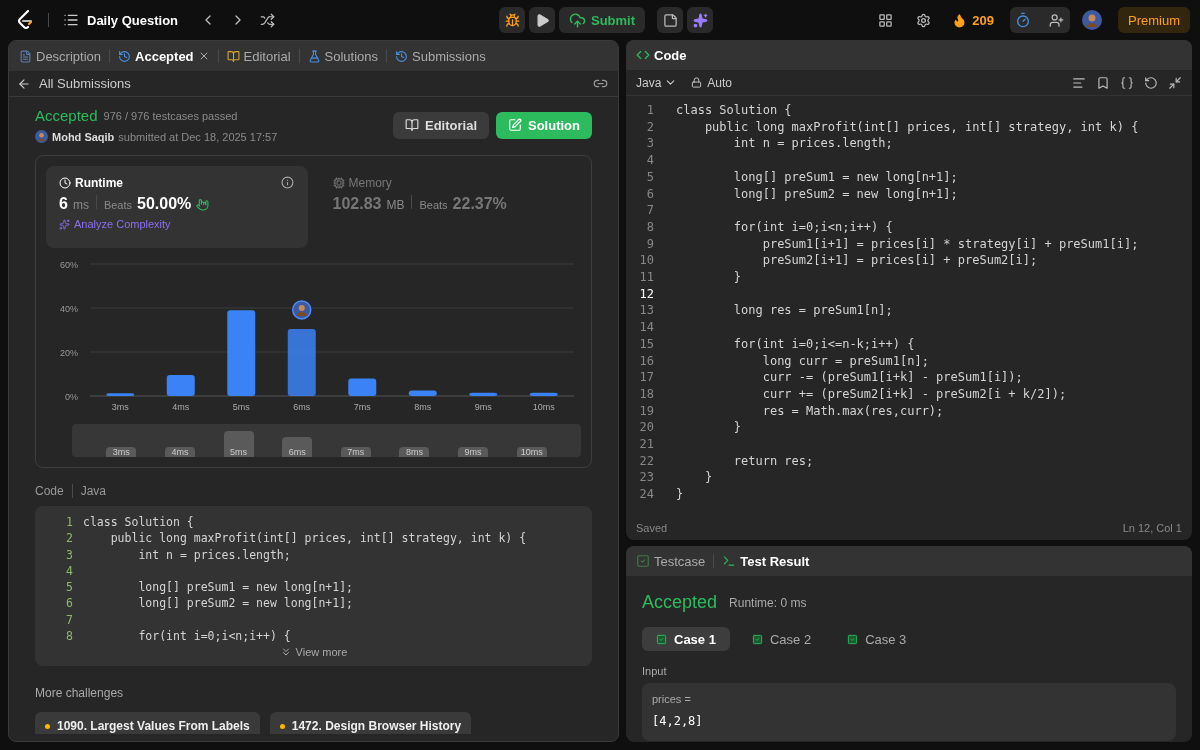 Image resolution: width=1200 pixels, height=750 pixels. Describe the element at coordinates (79, 693) in the screenshot. I see `section-title: More challenges` at that location.